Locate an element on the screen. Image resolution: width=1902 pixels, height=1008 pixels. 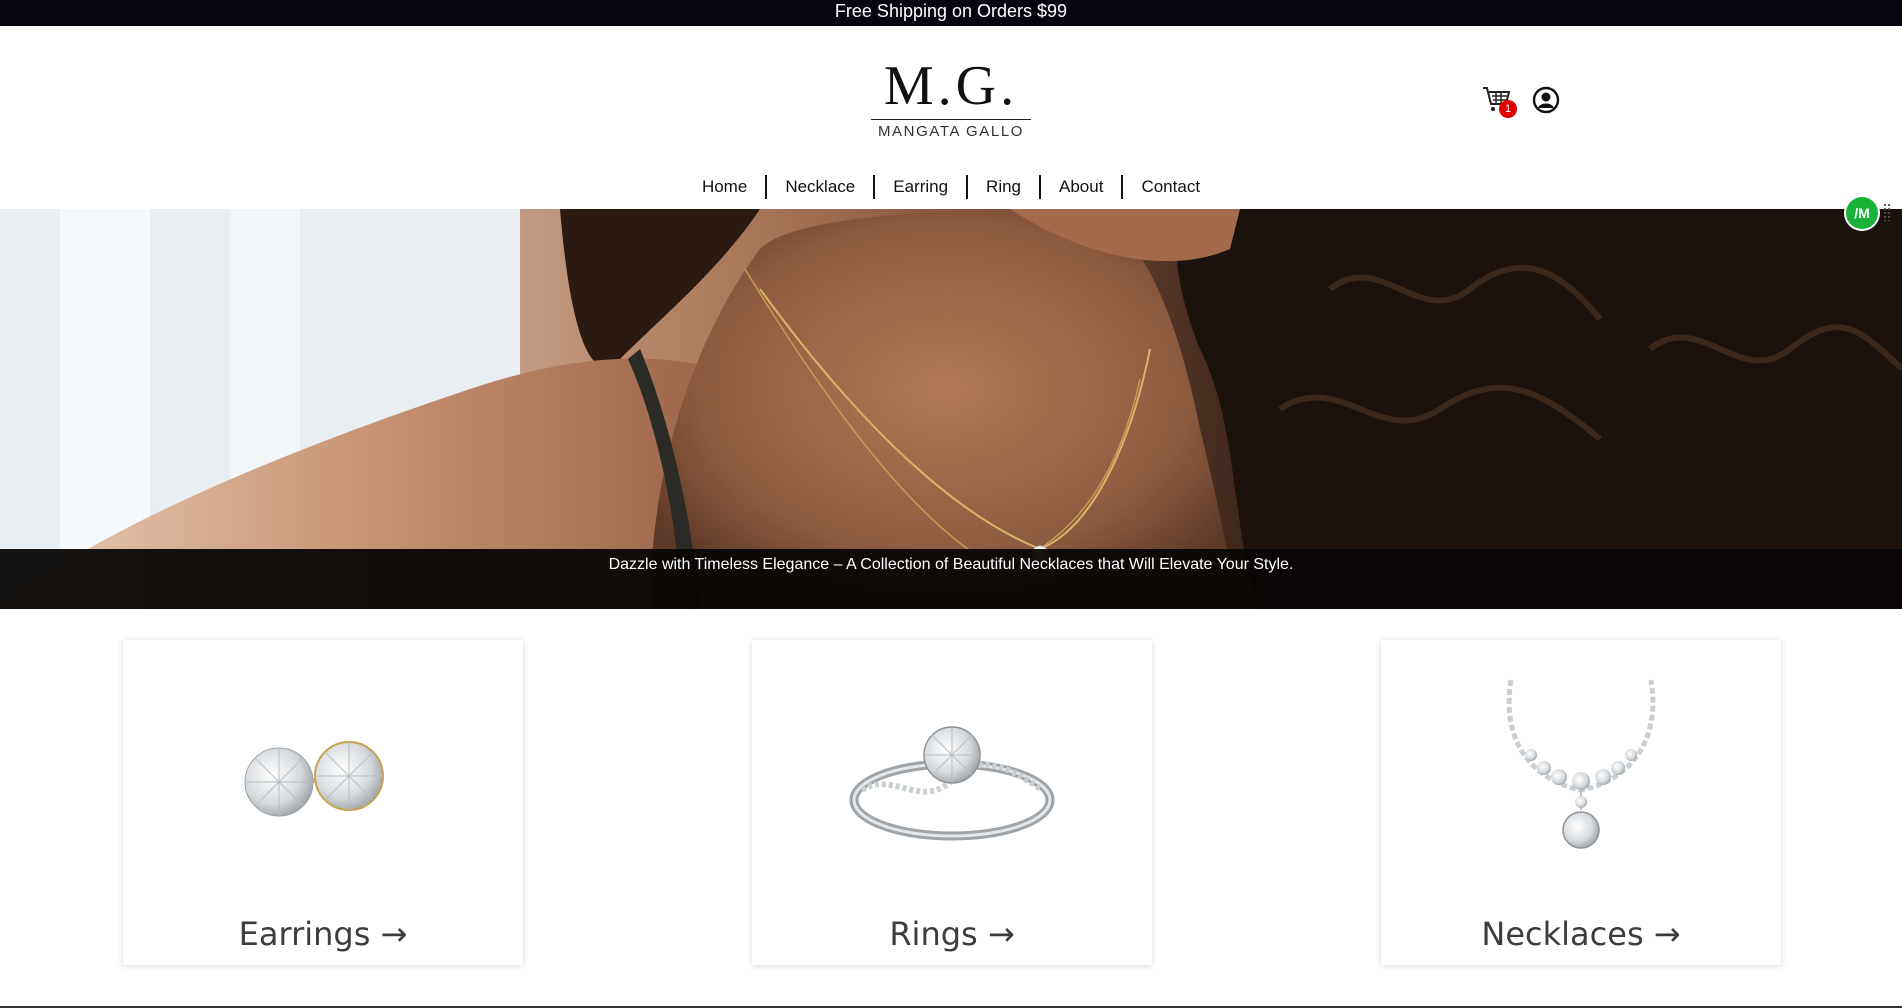
cart-button: 1 is located at coordinates (1499, 102).